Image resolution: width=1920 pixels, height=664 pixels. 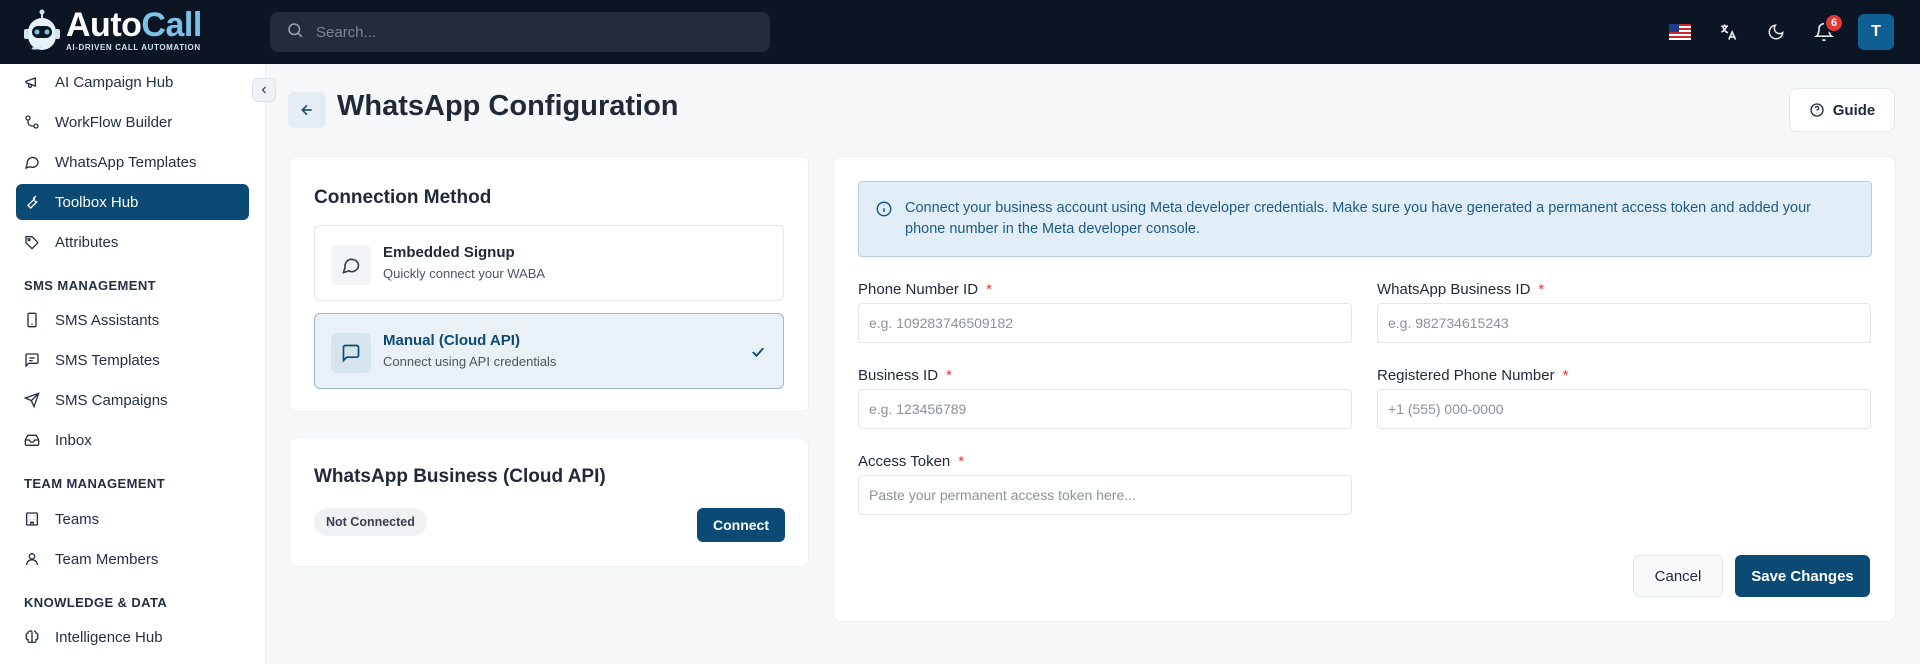 I want to click on phone-number-id-input, so click(x=1105, y=323).